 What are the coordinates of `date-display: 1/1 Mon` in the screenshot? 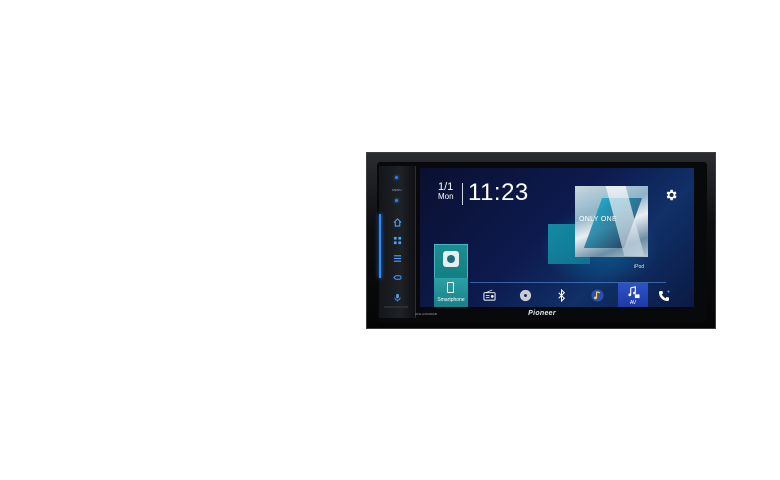 It's located at (446, 191).